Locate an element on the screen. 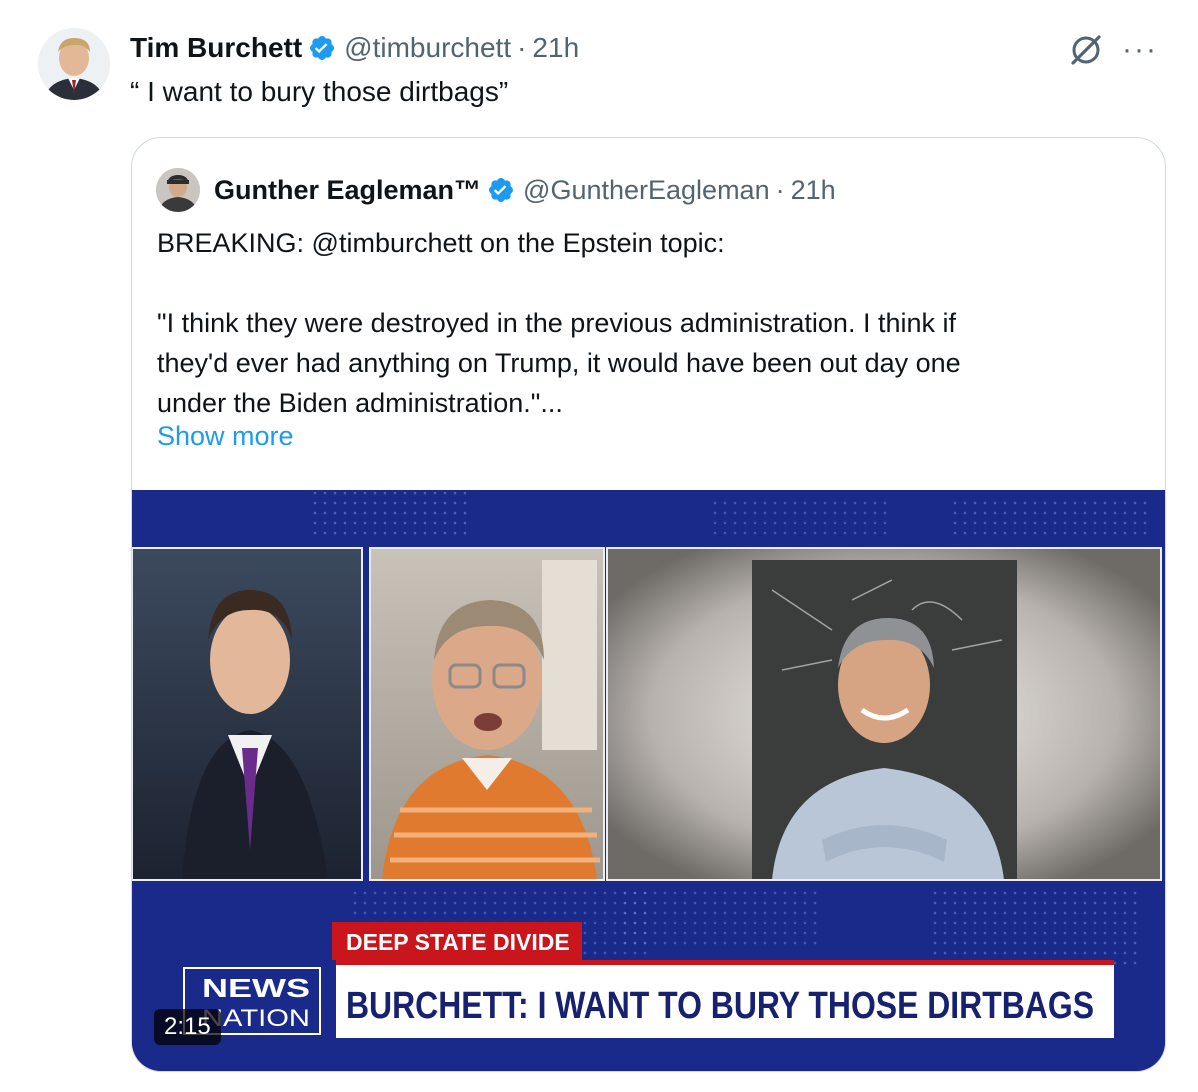 Image resolution: width=1198 pixels, height=1092 pixels. quoted-timestamp: 21h is located at coordinates (813, 190).